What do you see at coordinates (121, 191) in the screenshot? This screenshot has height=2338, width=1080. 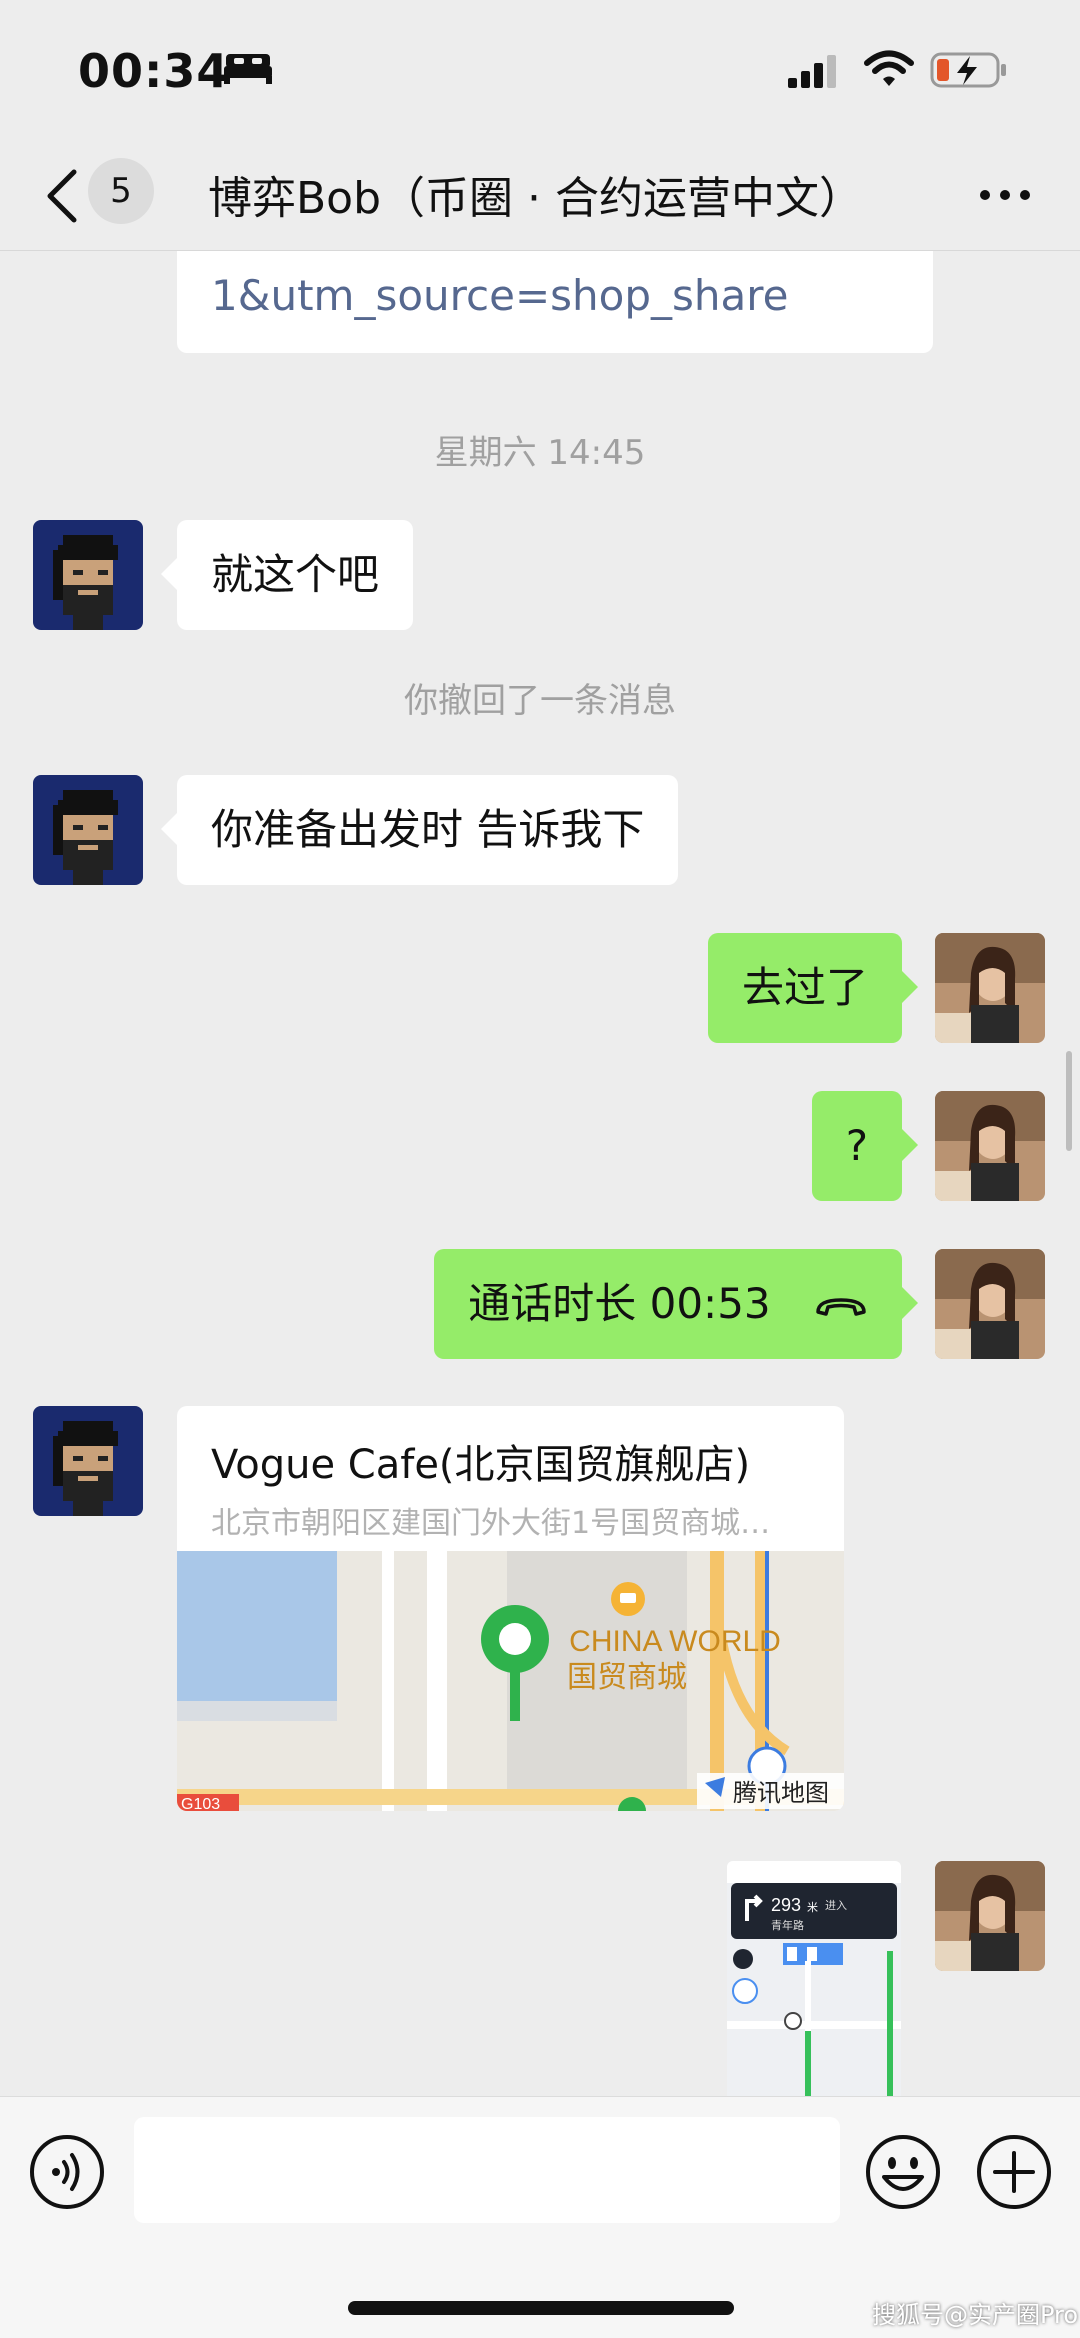 I see `unread-count-badge: 5` at bounding box center [121, 191].